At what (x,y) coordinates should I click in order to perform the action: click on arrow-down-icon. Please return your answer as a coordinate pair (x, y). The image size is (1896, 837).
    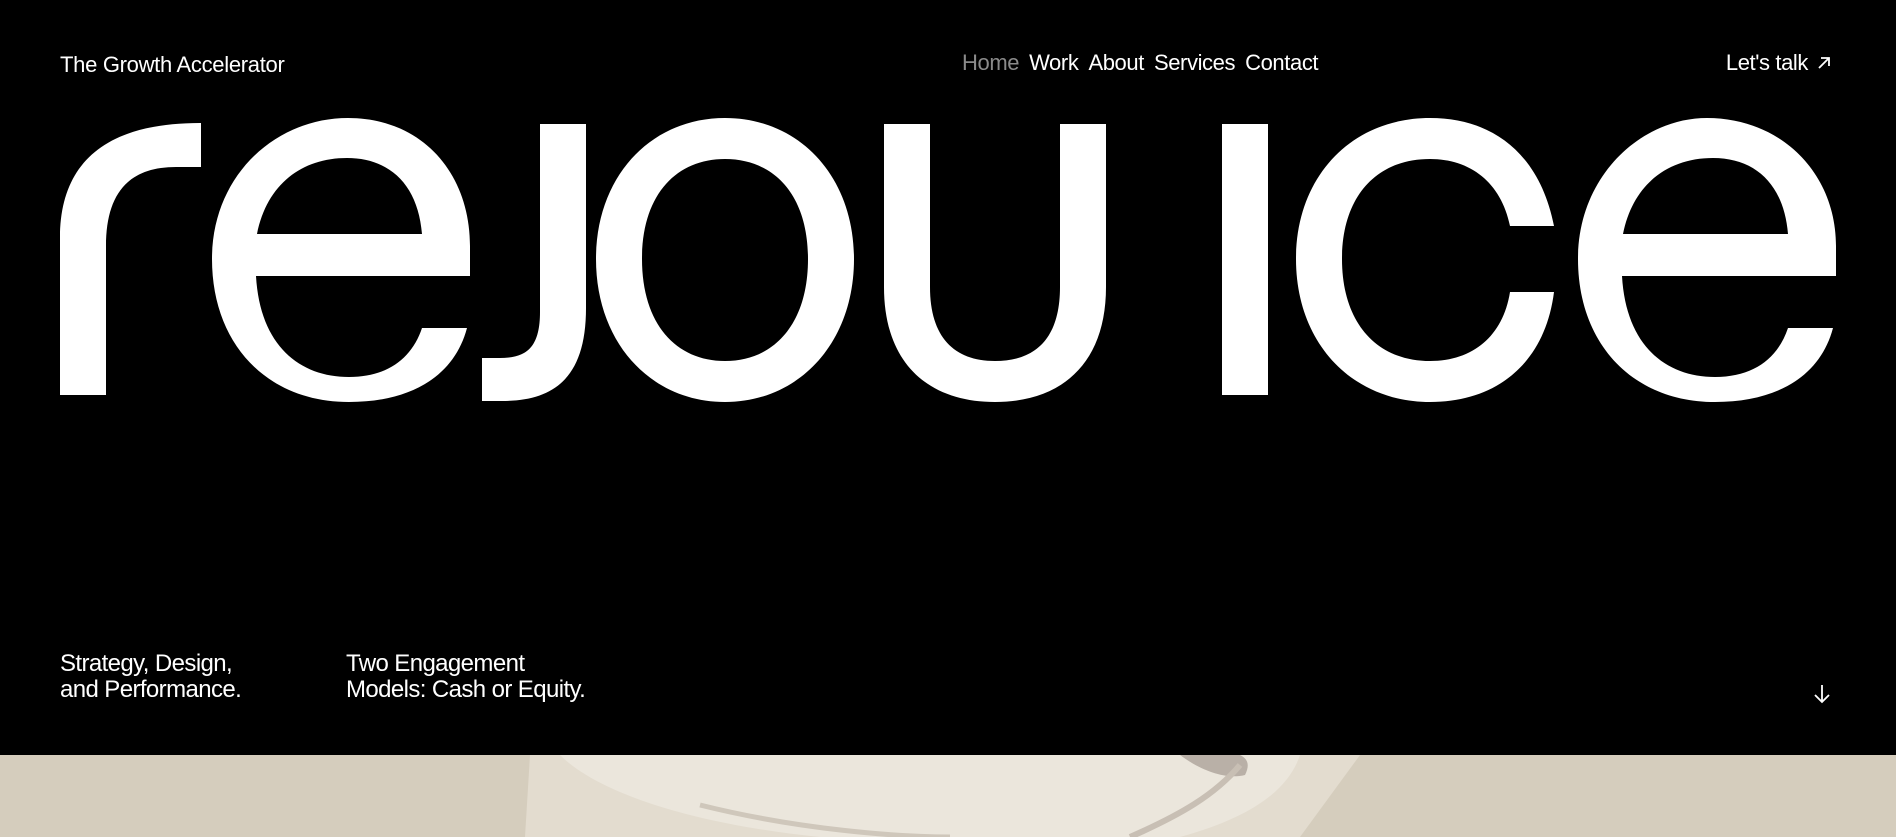
    Looking at the image, I should click on (1822, 694).